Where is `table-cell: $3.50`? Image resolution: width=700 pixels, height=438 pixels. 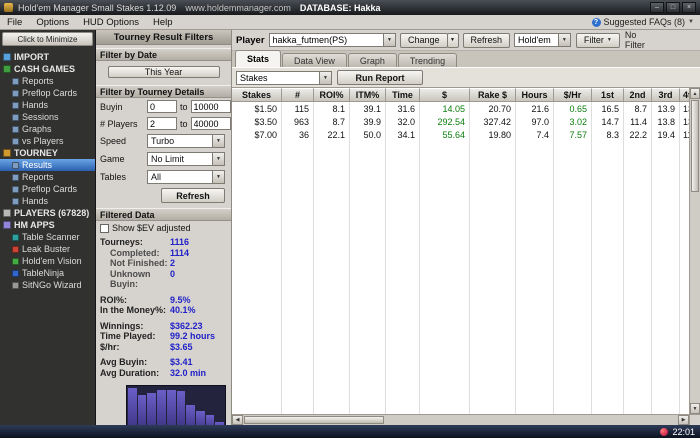 table-cell: $3.50 is located at coordinates (257, 121).